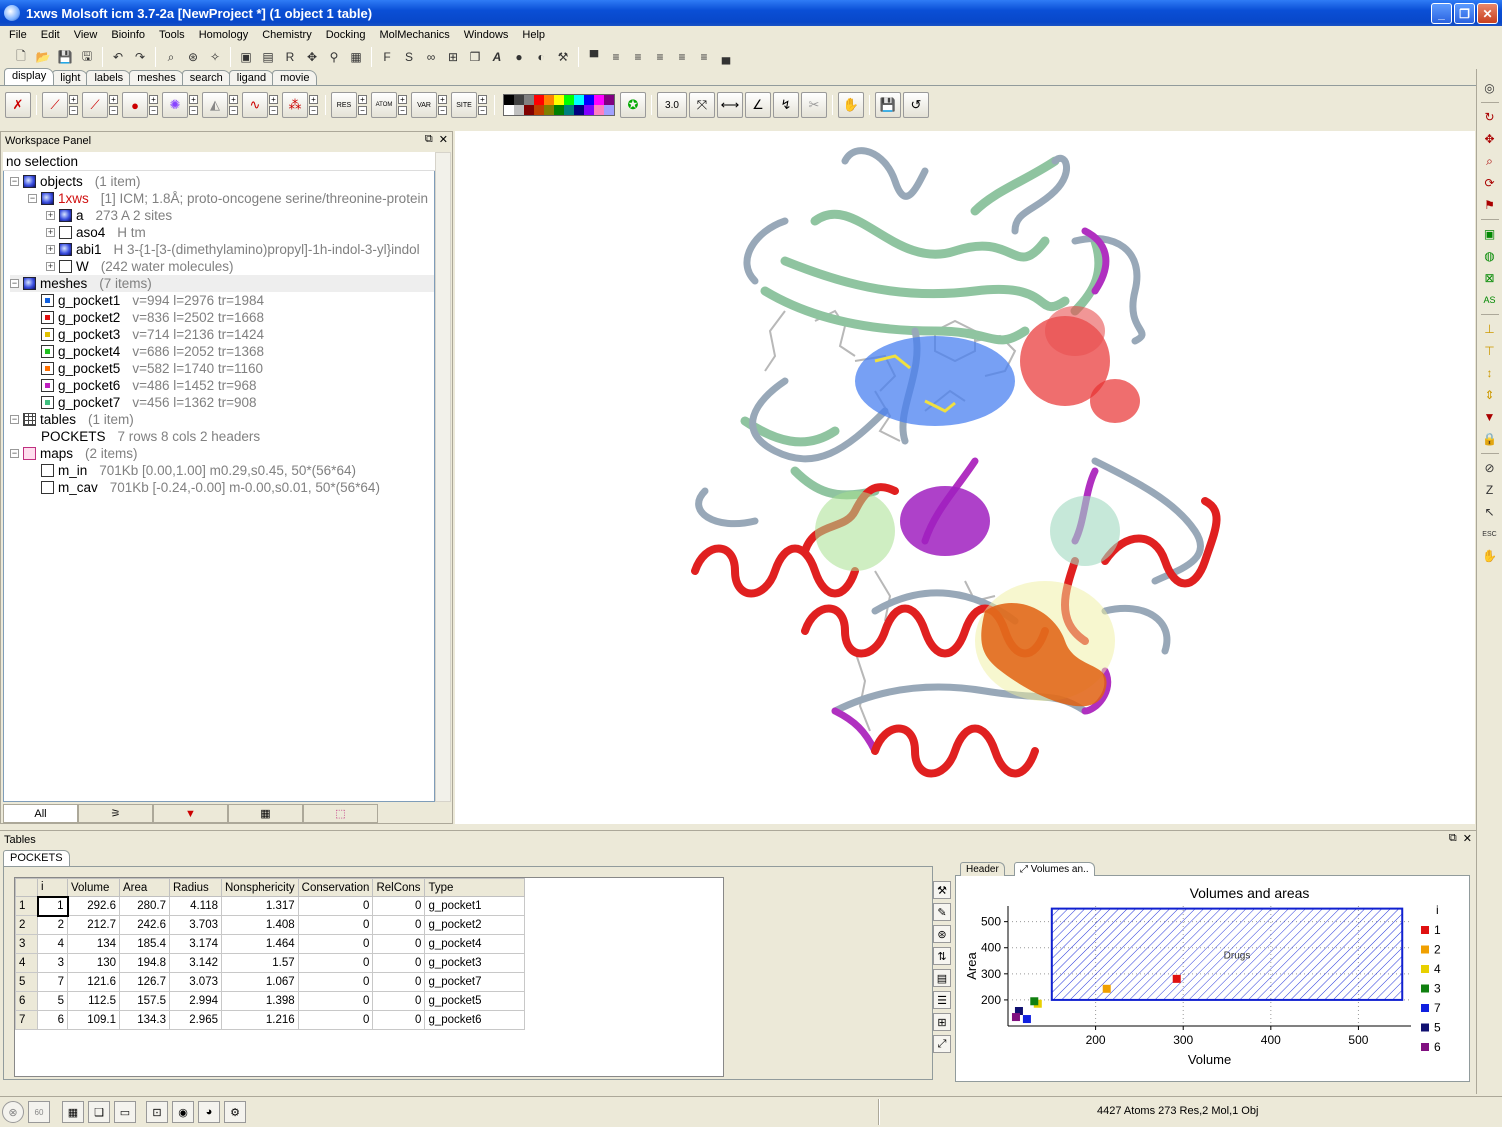 The height and width of the screenshot is (1127, 1502). What do you see at coordinates (255, 105) in the screenshot?
I see `ribbon-icon: ∿` at bounding box center [255, 105].